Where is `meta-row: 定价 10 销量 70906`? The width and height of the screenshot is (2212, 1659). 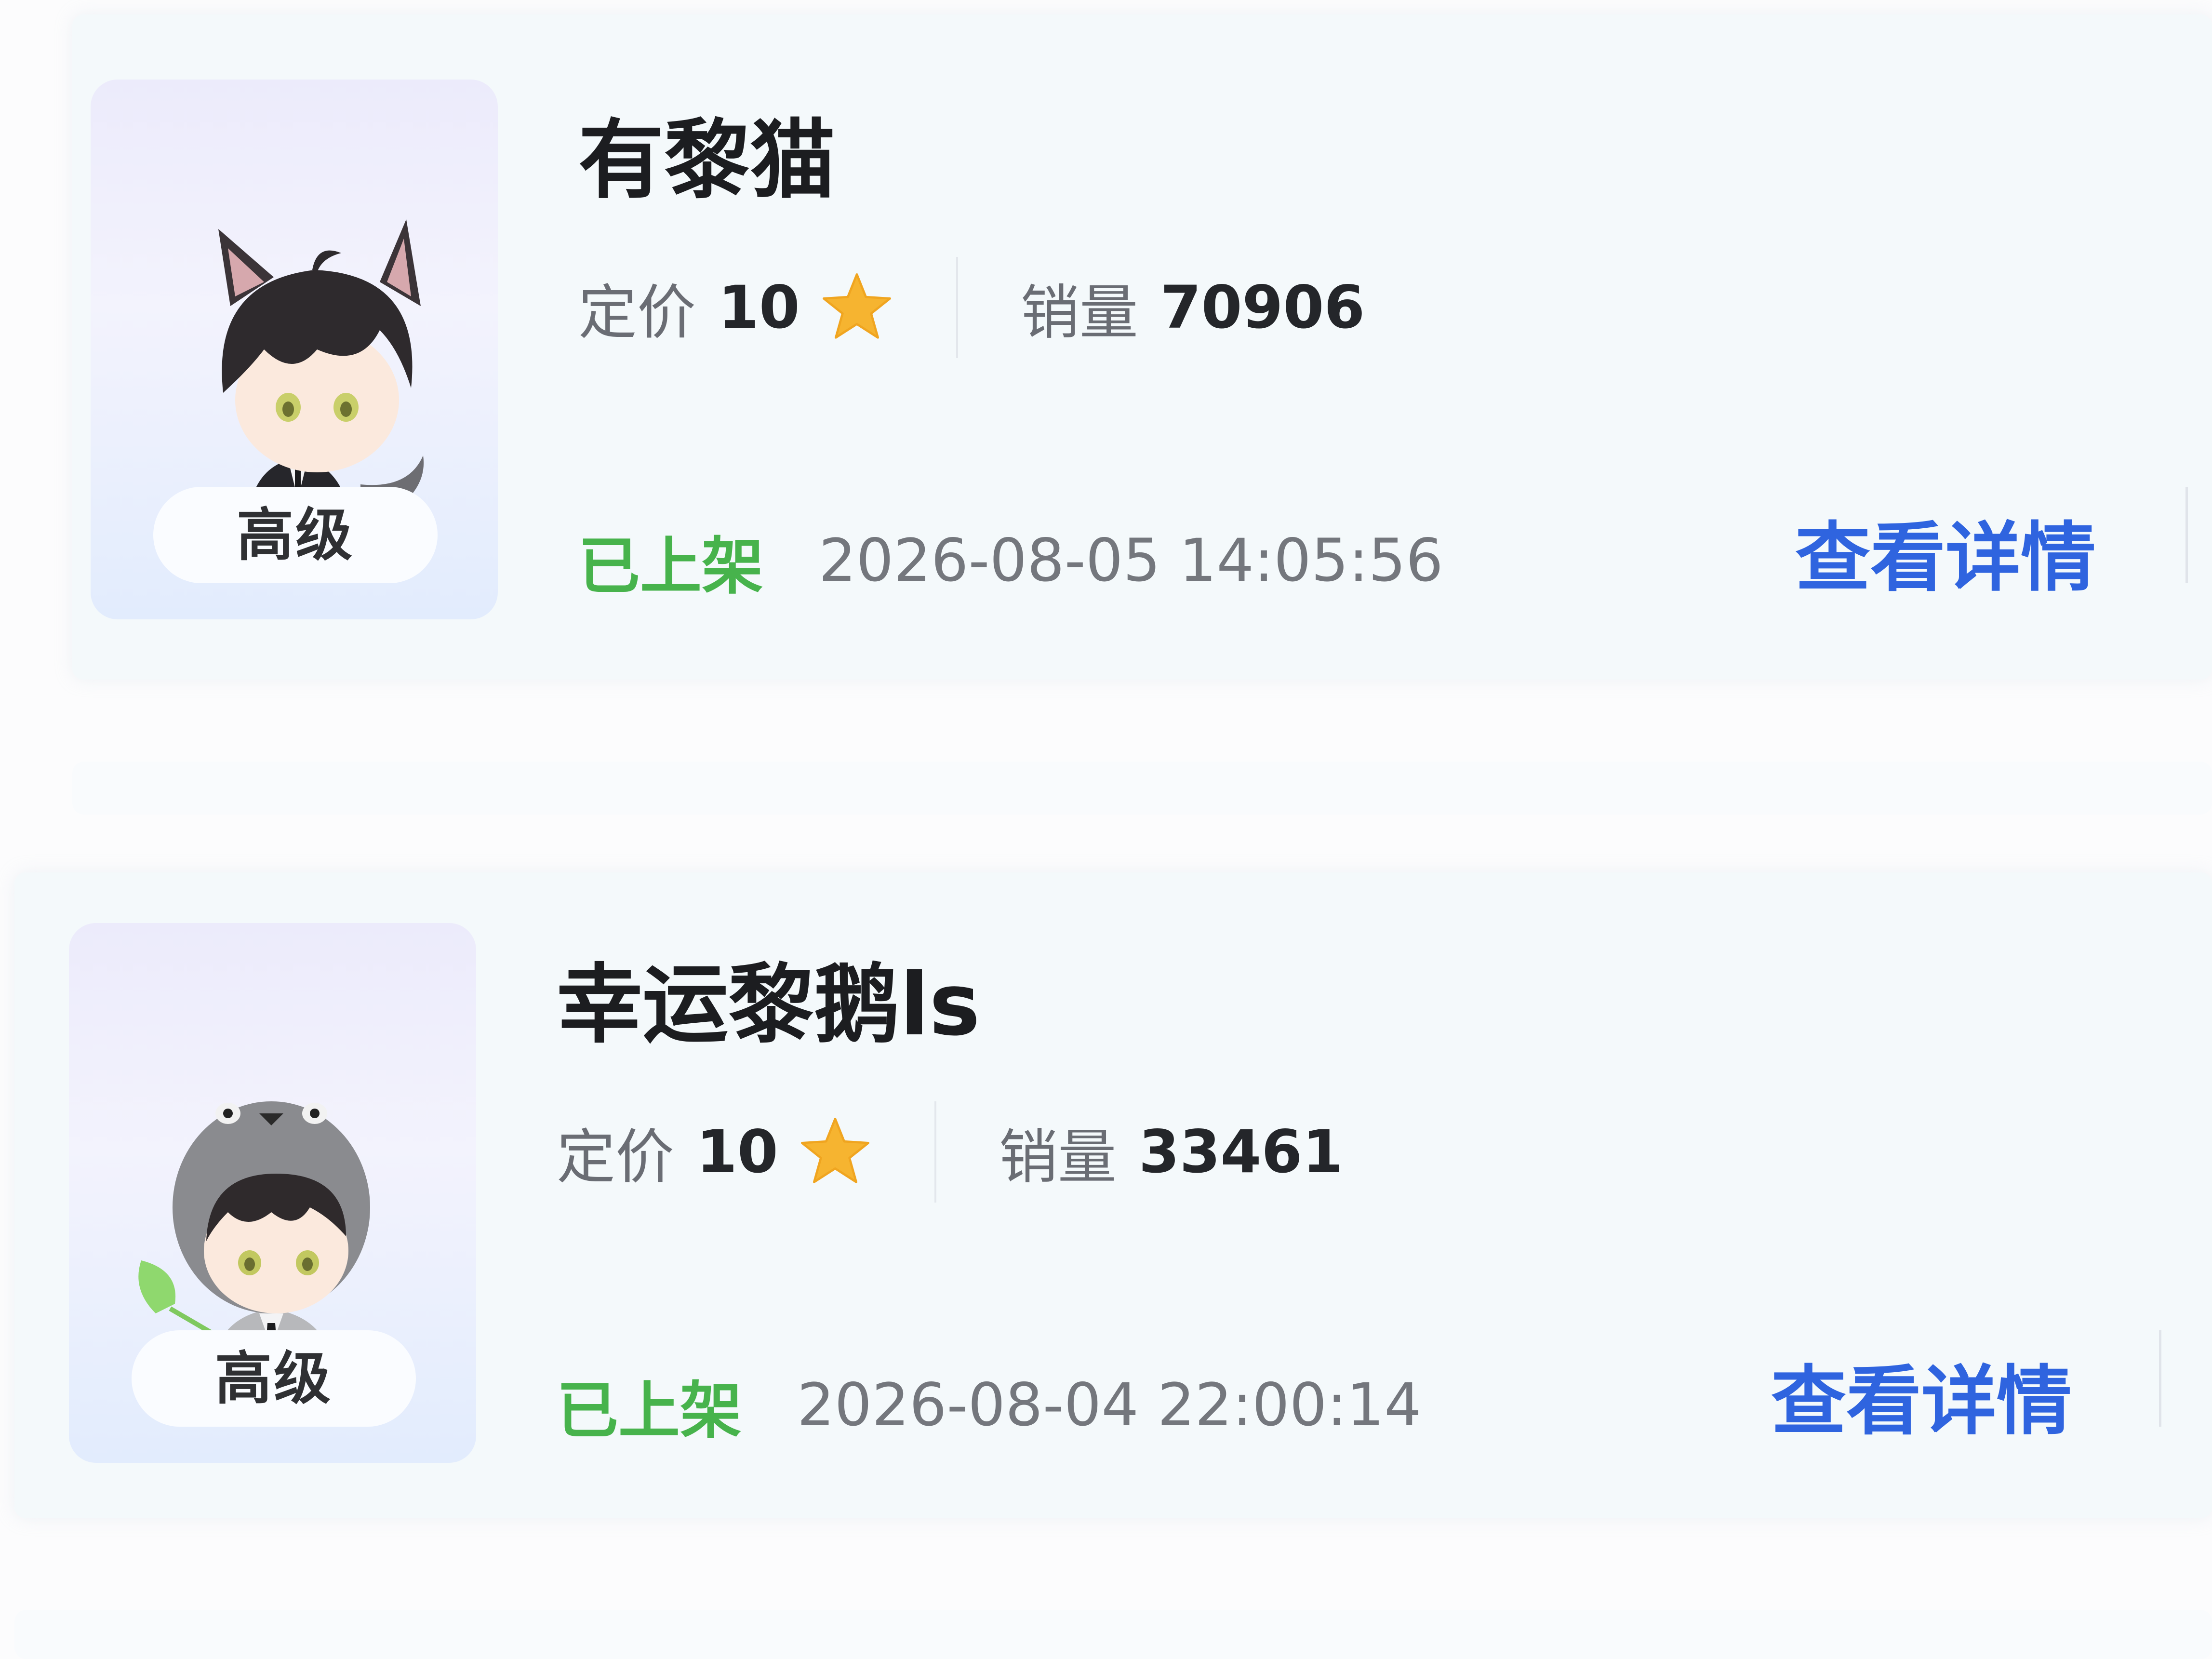
meta-row: 定价 10 销量 70906 is located at coordinates (971, 307).